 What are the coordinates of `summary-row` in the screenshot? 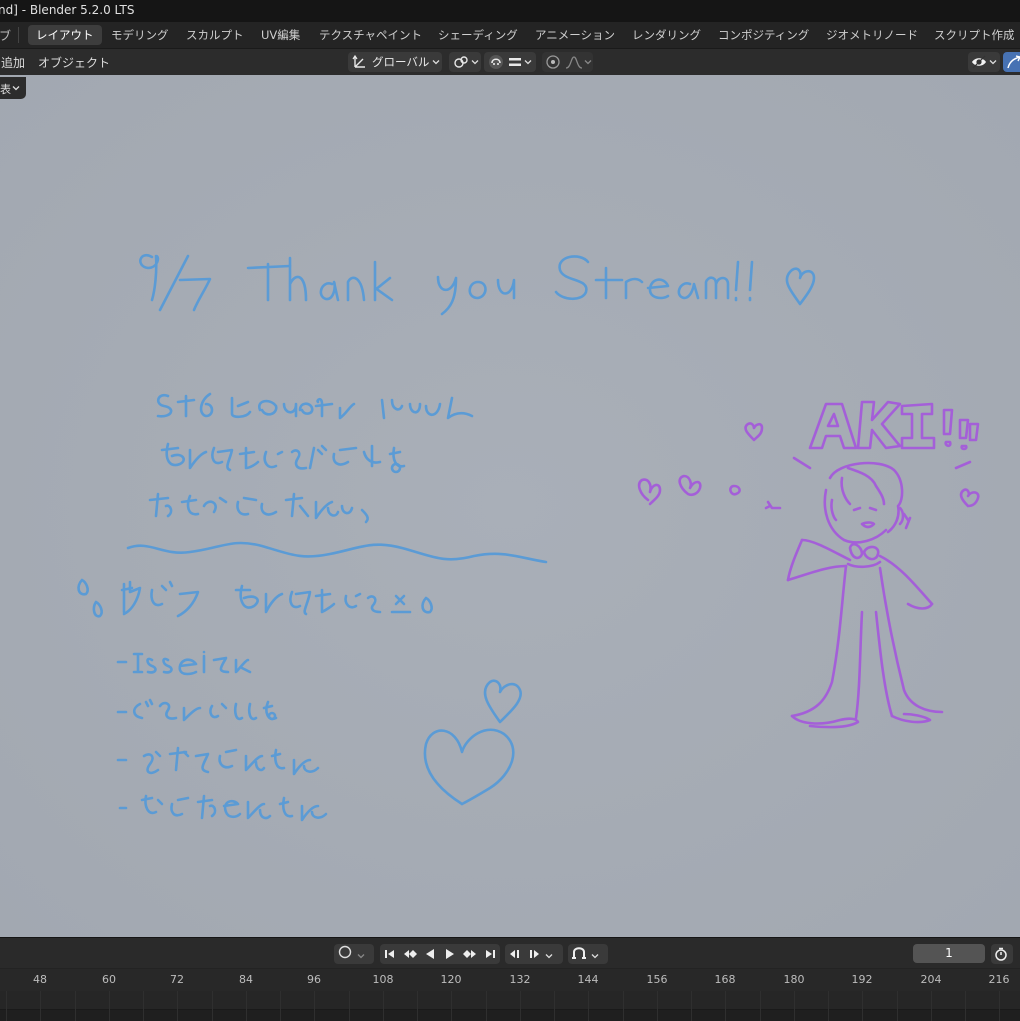 It's located at (510, 1000).